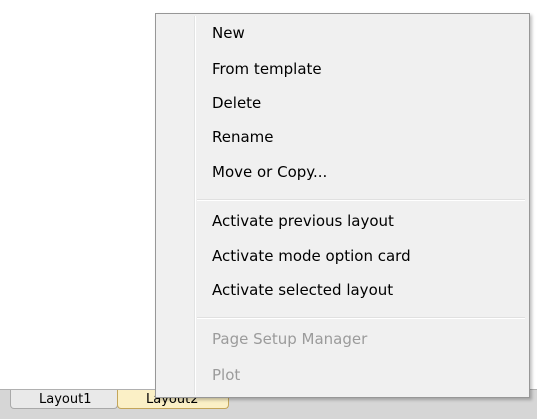 Image resolution: width=537 pixels, height=419 pixels. I want to click on menu-item-label: Rename, so click(243, 137).